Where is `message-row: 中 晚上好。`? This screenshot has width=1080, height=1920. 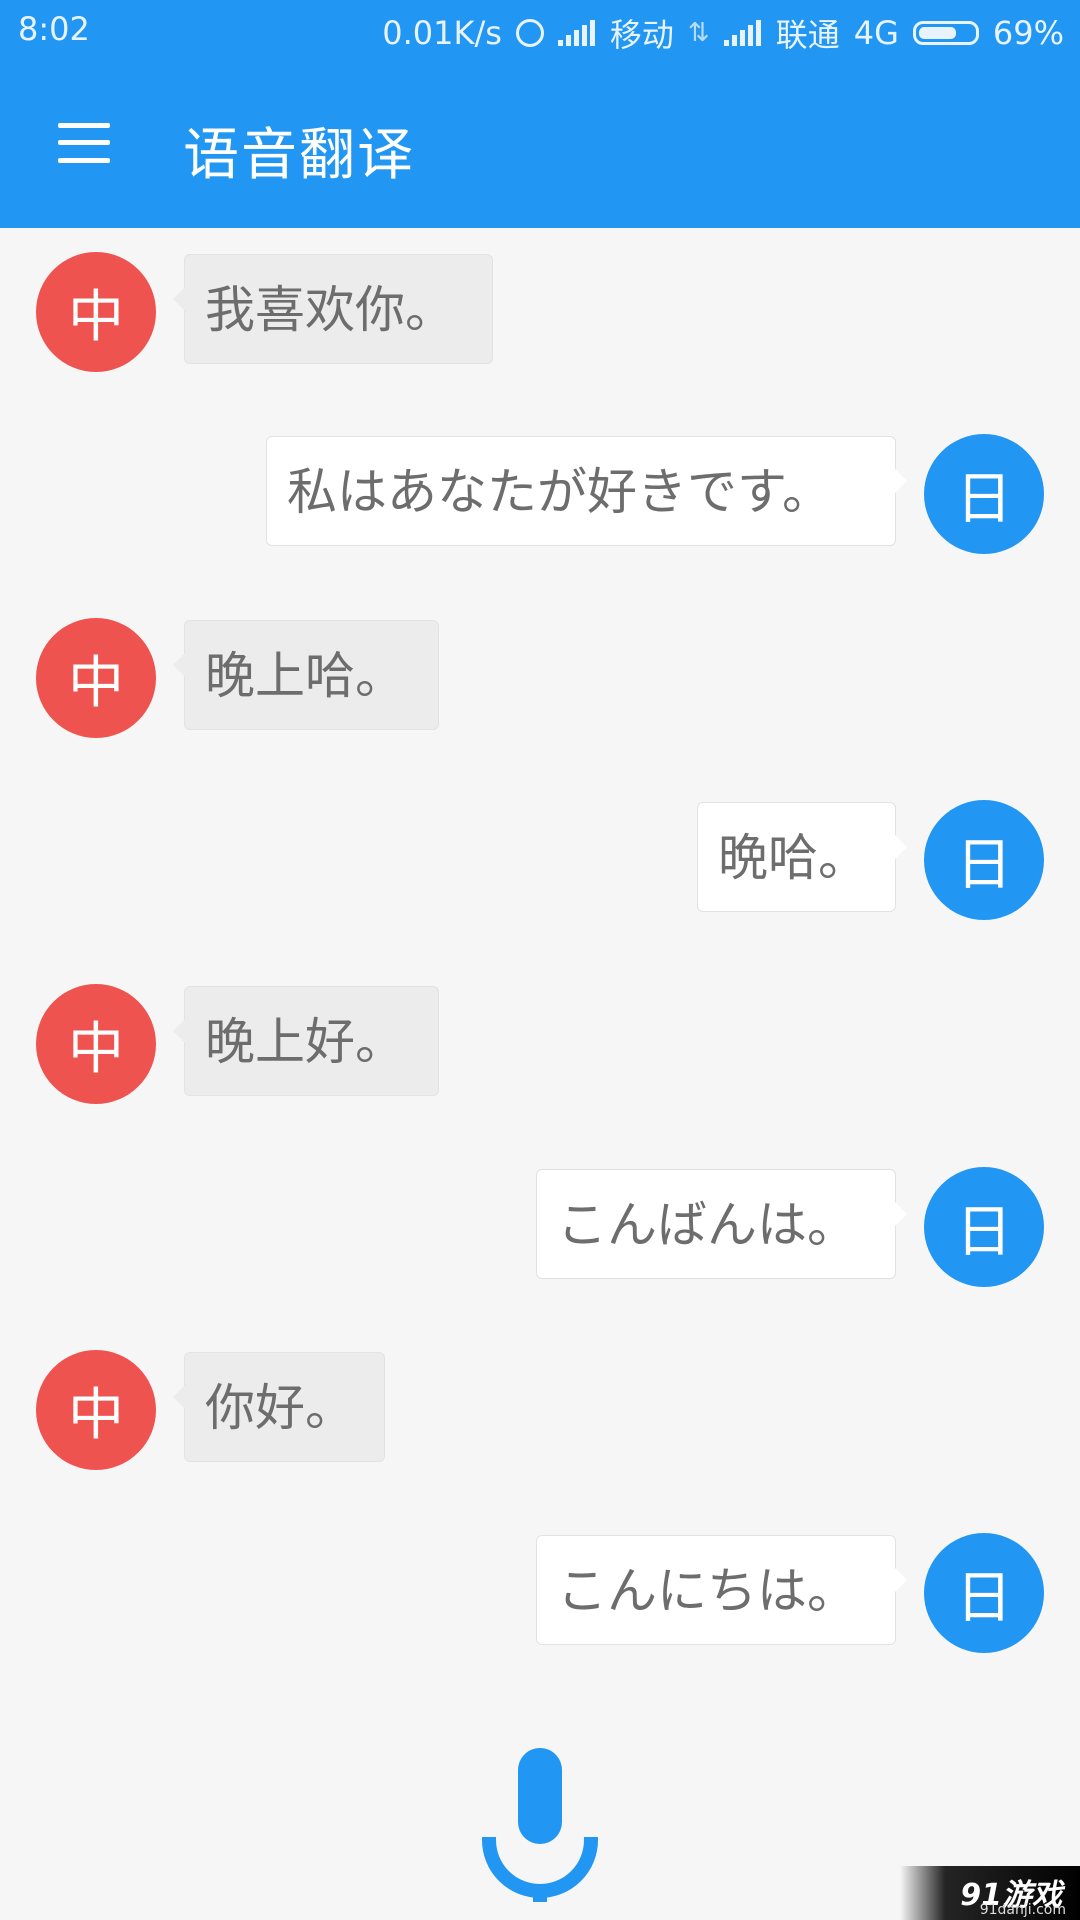 message-row: 中 晚上好。 is located at coordinates (540, 1044).